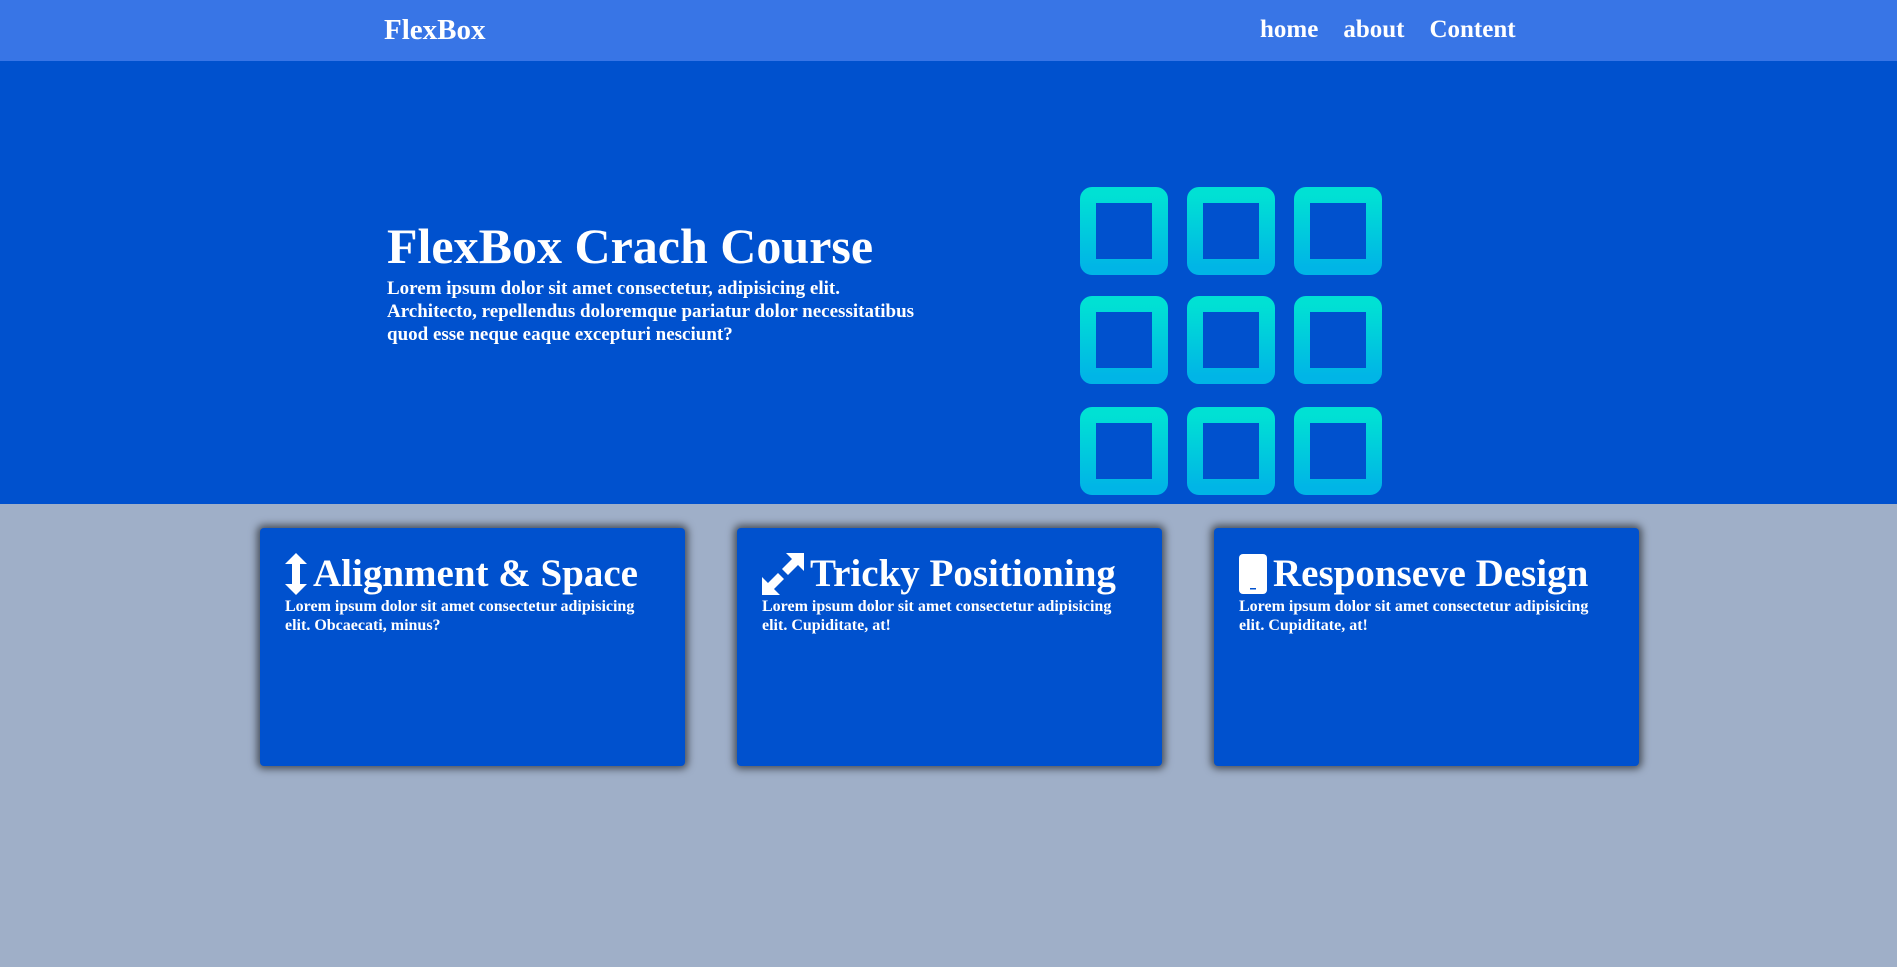 This screenshot has width=1897, height=967. Describe the element at coordinates (630, 246) in the screenshot. I see `hero-title: FlexBox Crach Course` at that location.